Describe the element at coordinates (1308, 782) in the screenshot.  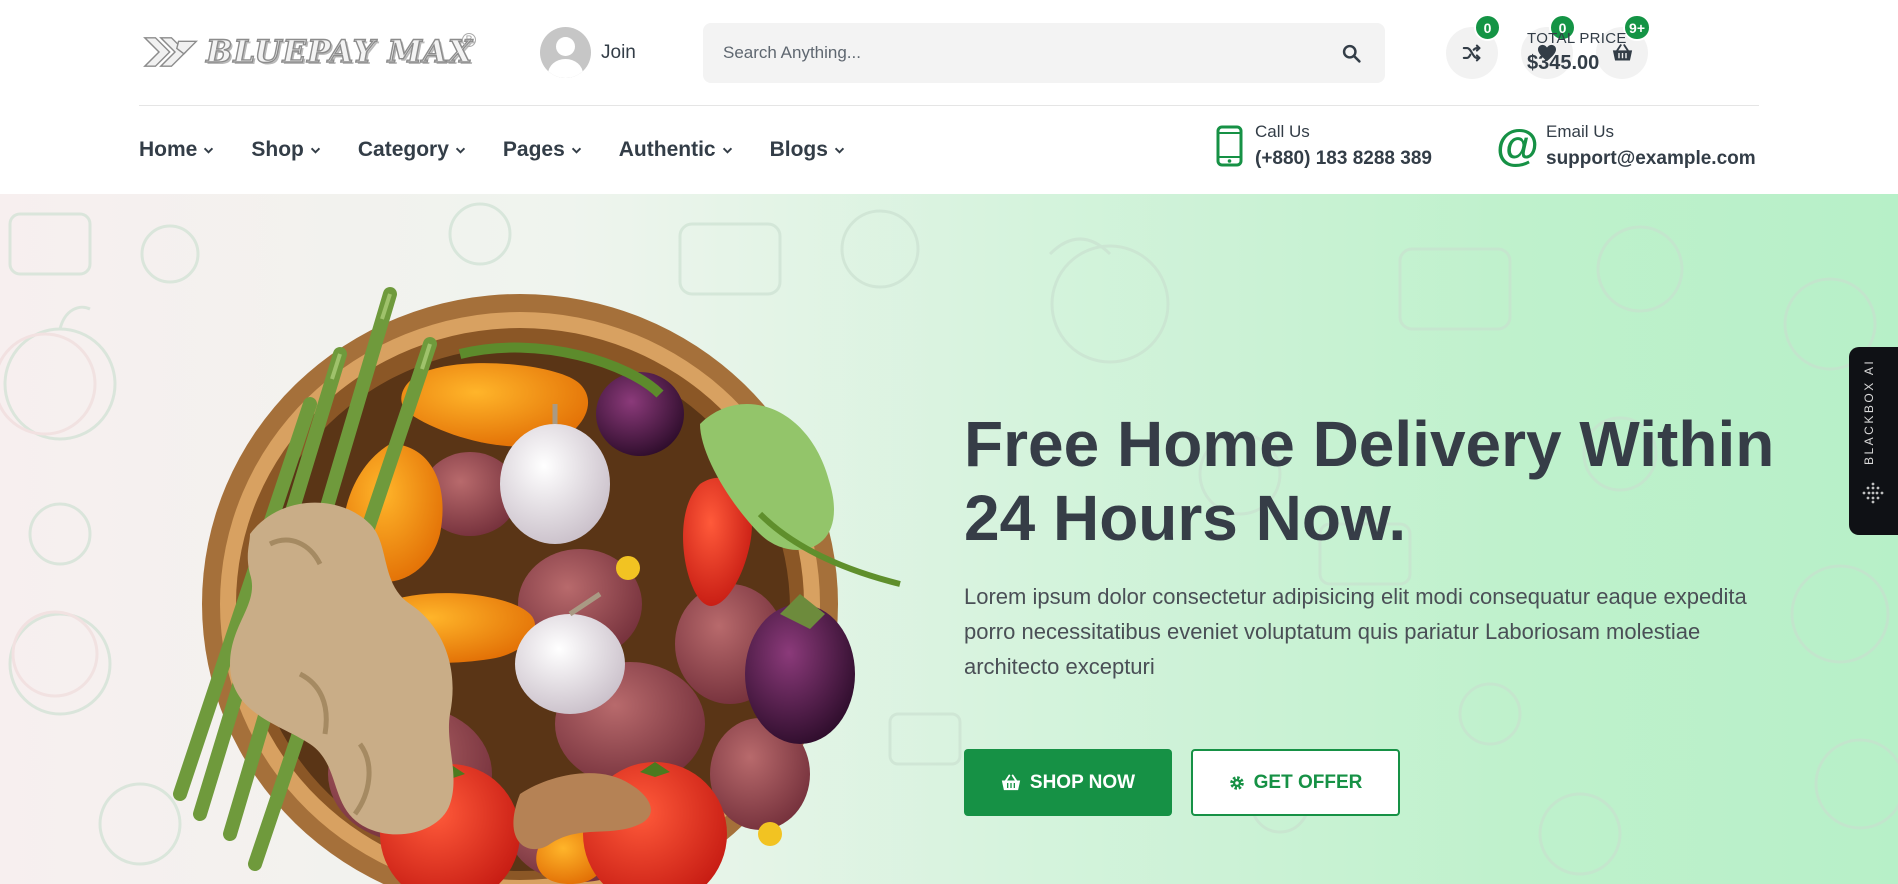
I see `get-offer-label: GET OFFER` at that location.